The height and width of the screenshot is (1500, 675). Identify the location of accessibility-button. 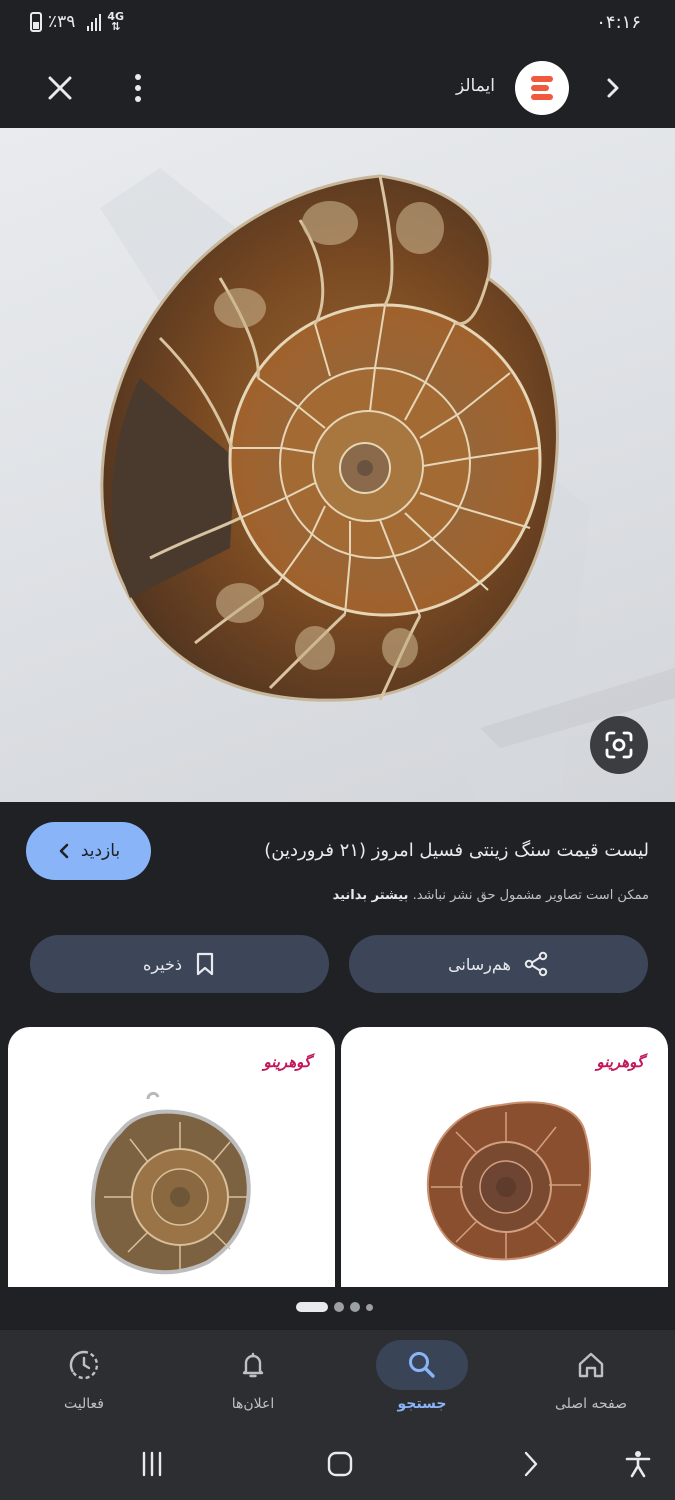
(638, 1464).